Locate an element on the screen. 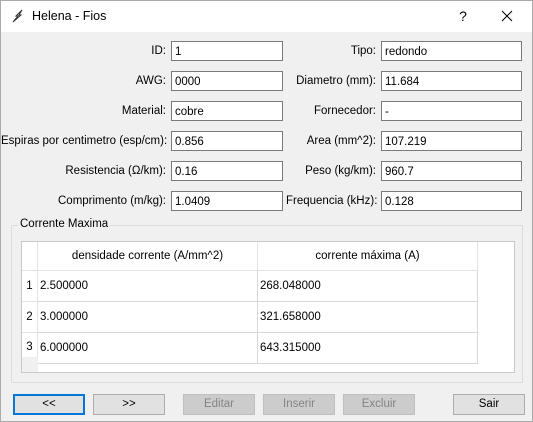  table-cell: 268.048000 is located at coordinates (368, 286).